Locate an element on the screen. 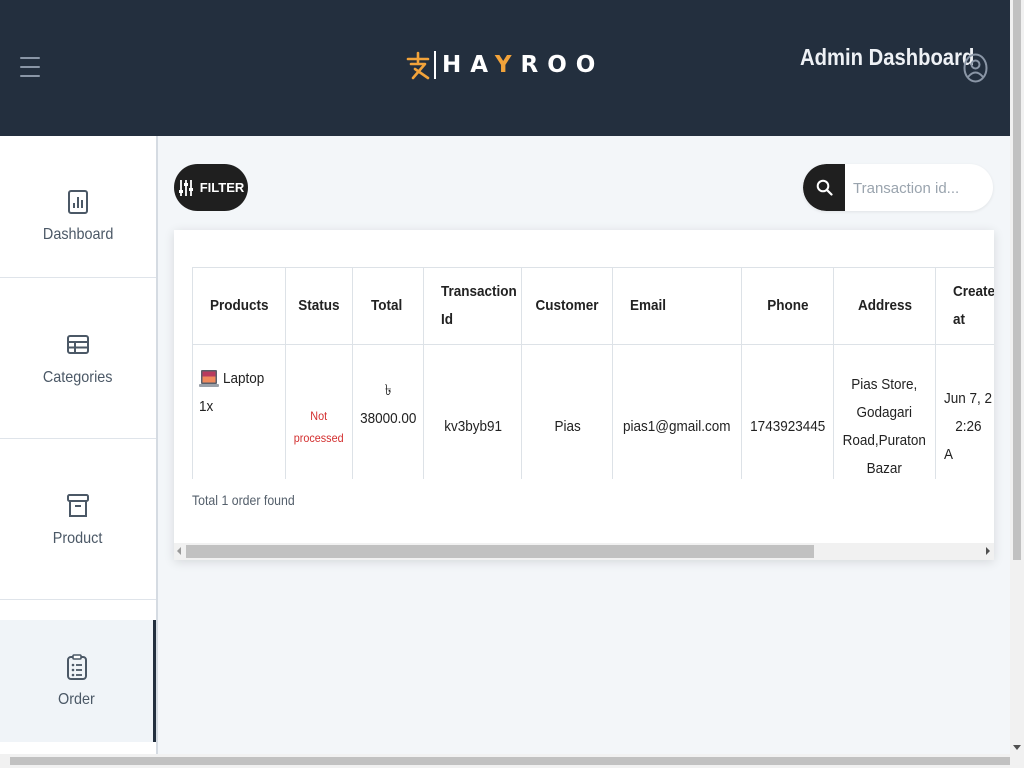 The width and height of the screenshot is (1024, 768). logo-text-a: HA is located at coordinates (468, 65).